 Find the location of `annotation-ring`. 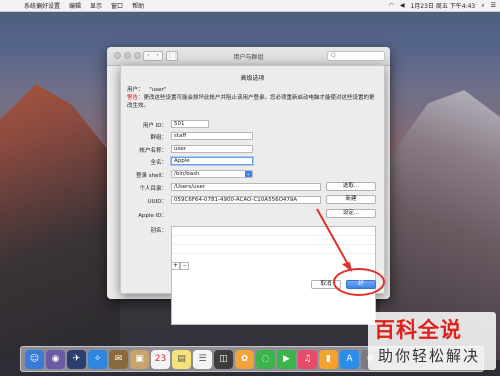

annotation-ring is located at coordinates (359, 282).